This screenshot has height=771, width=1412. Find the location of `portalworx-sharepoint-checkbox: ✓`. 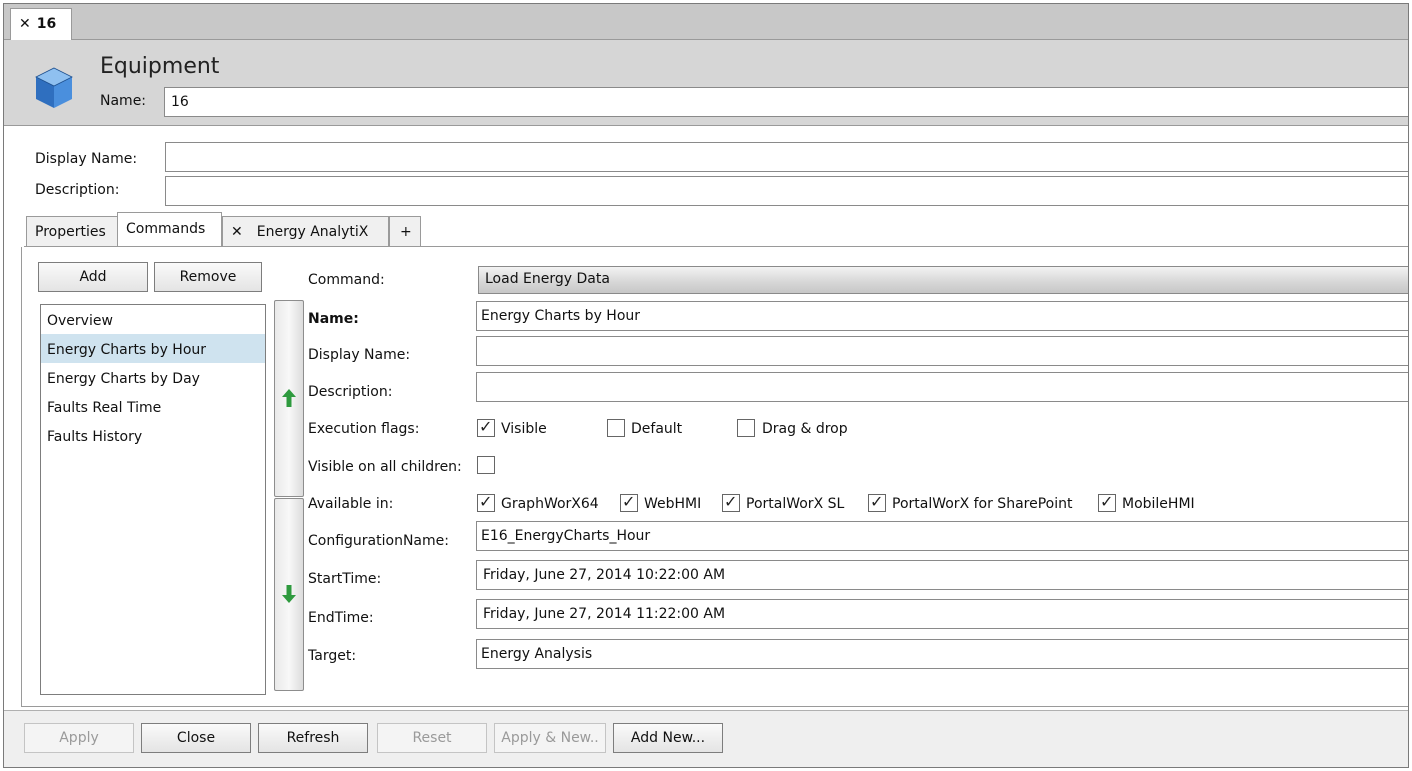

portalworx-sharepoint-checkbox: ✓ is located at coordinates (877, 502).